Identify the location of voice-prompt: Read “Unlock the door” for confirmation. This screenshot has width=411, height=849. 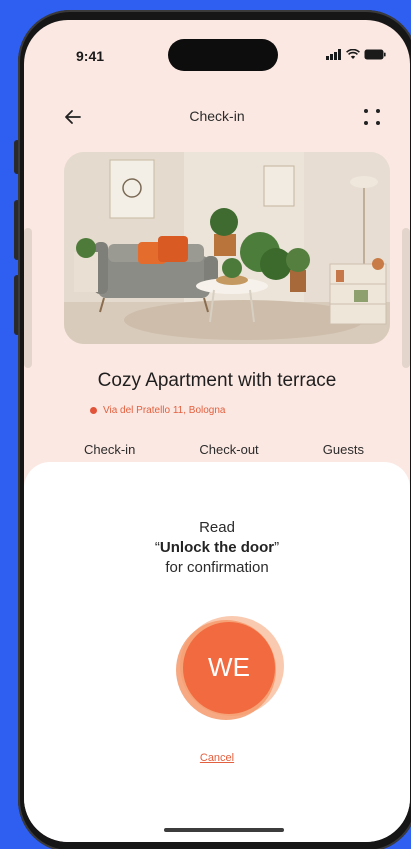
(217, 548).